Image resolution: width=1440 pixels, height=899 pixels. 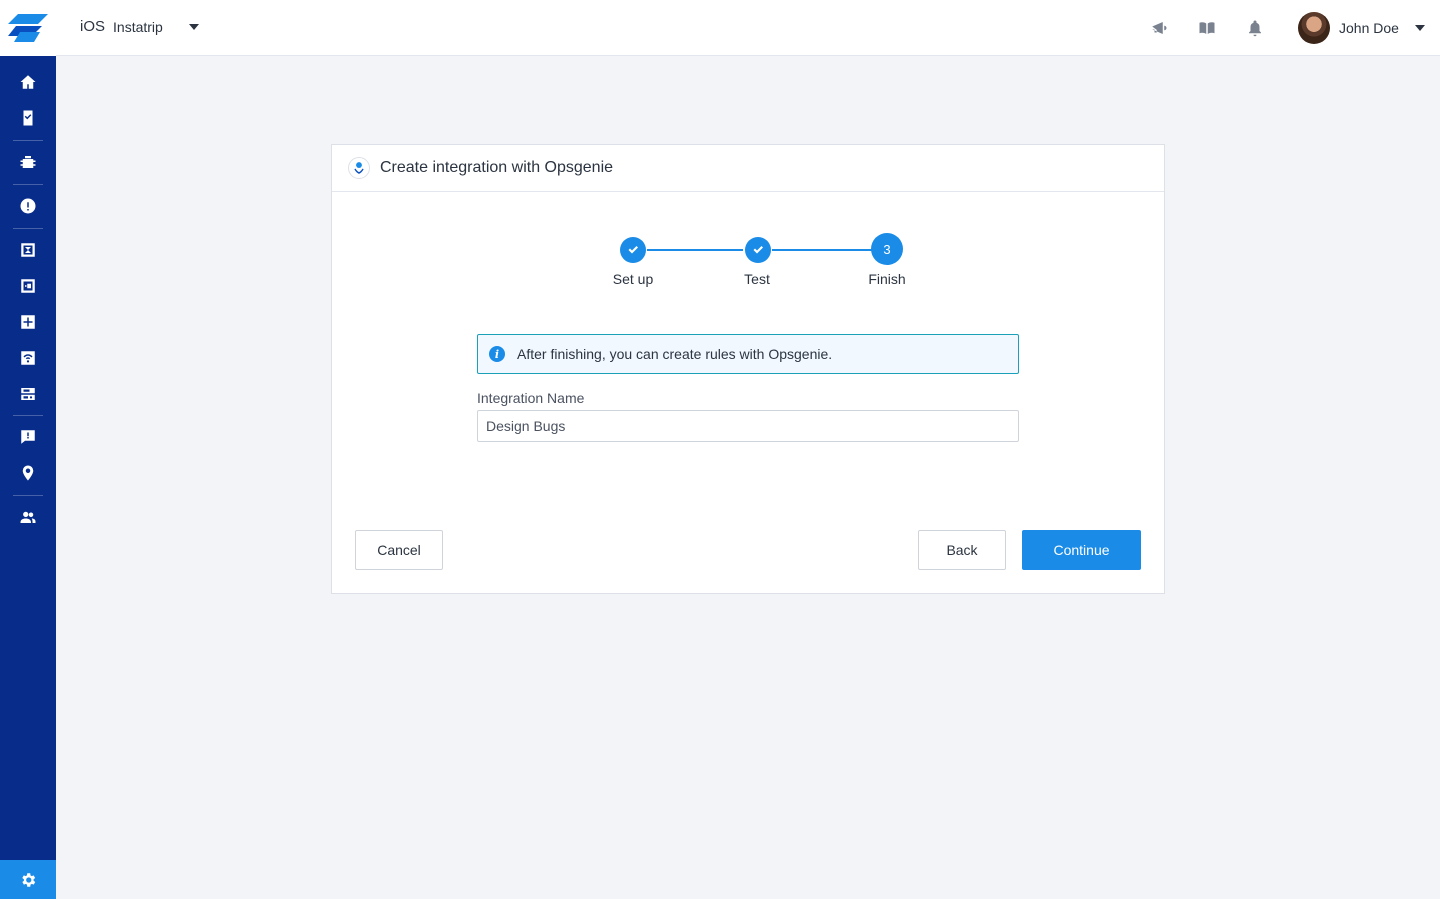 I want to click on dialog-title: Create integration with Opsgenie, so click(x=497, y=167).